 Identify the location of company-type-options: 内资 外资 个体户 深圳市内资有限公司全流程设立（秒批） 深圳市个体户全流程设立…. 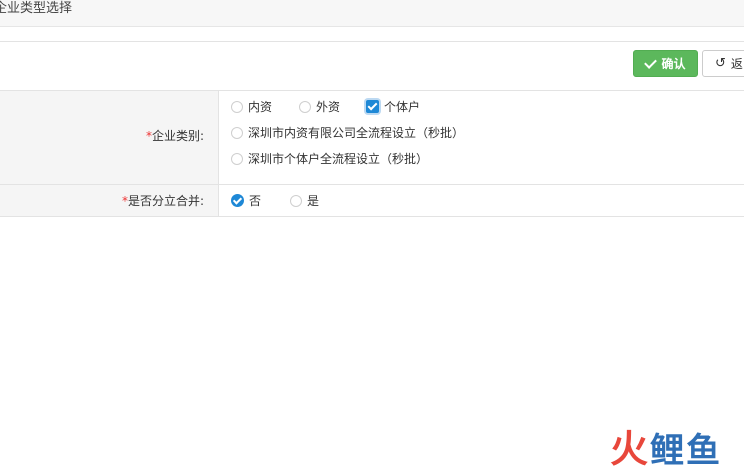
(481, 137).